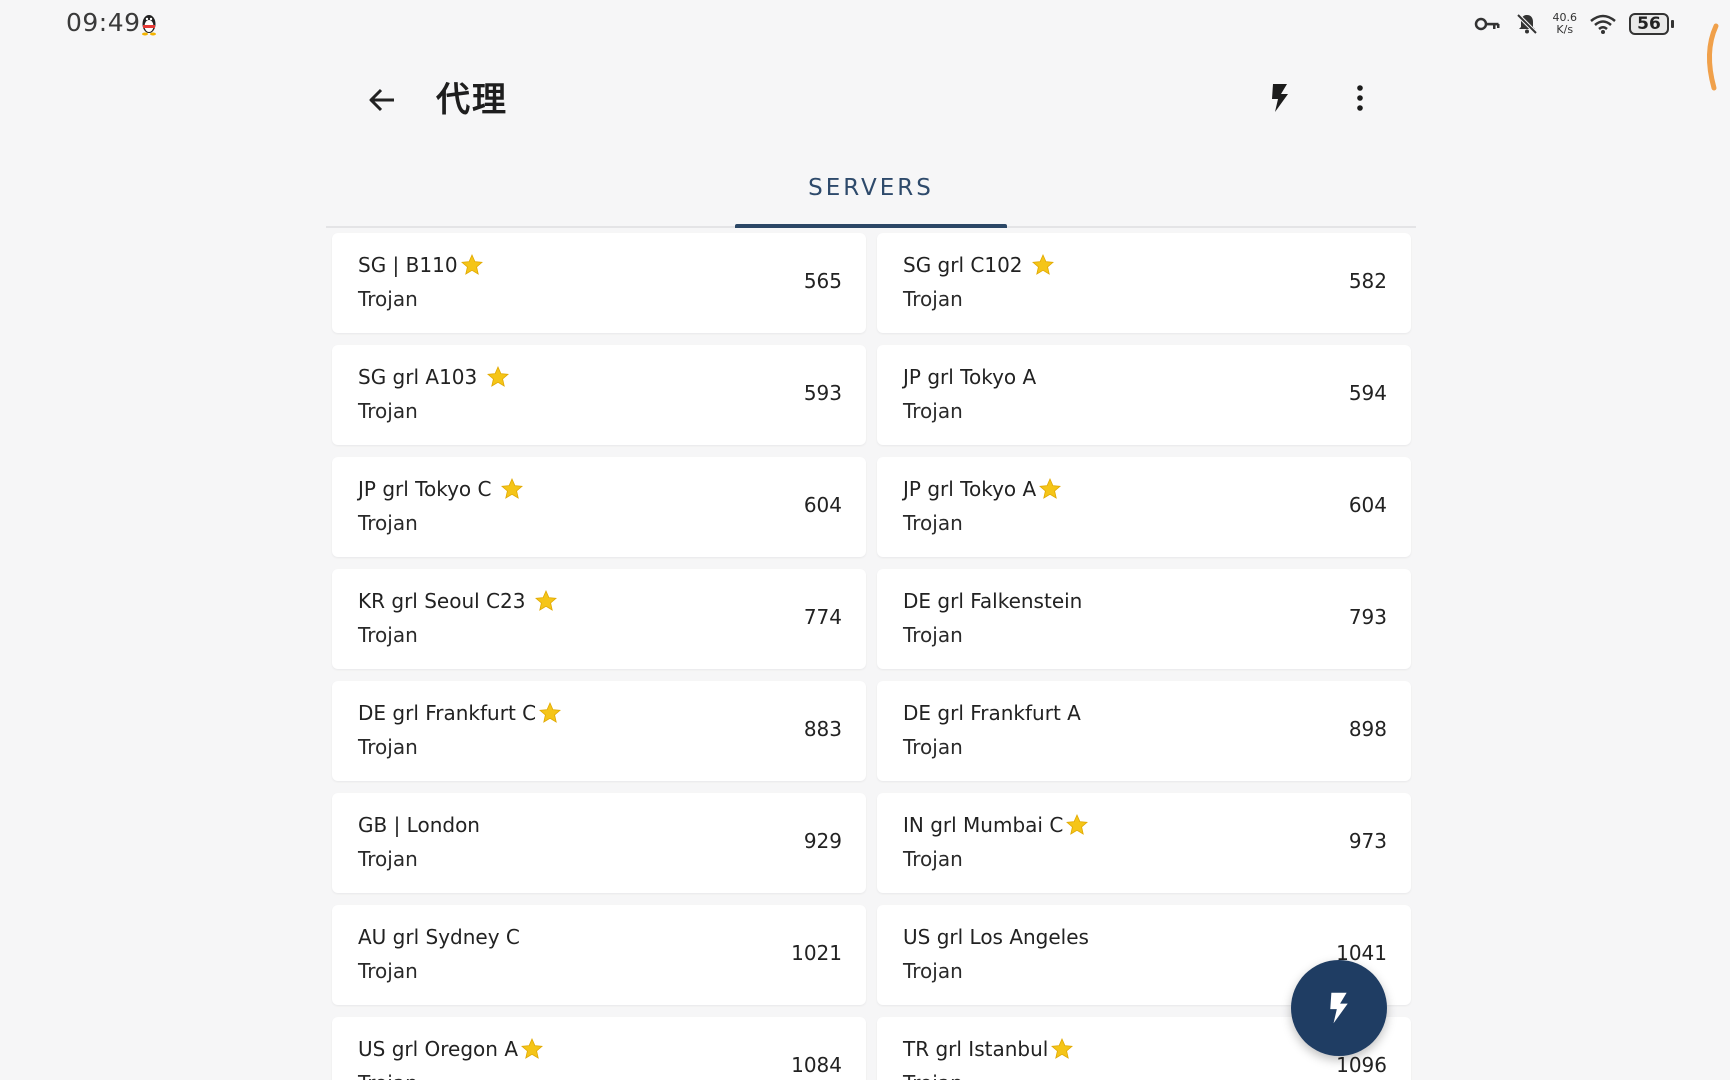 The height and width of the screenshot is (1080, 1730). What do you see at coordinates (871, 226) in the screenshot?
I see `tab-indicator` at bounding box center [871, 226].